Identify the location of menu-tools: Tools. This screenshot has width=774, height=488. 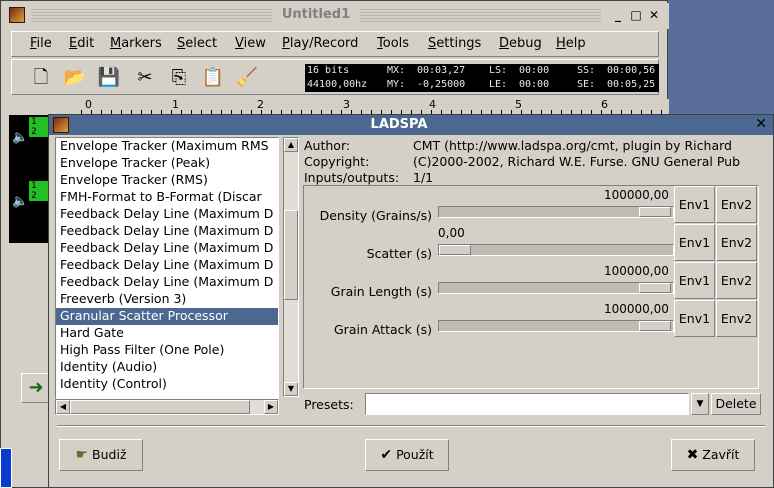
(393, 43).